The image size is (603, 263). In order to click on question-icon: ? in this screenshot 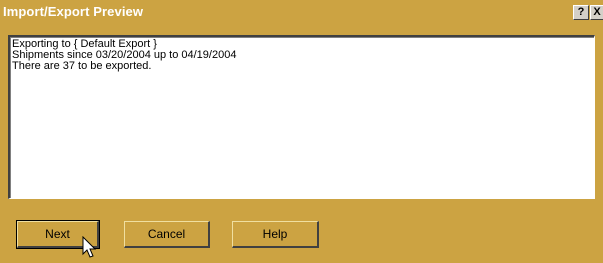, I will do `click(581, 12)`.